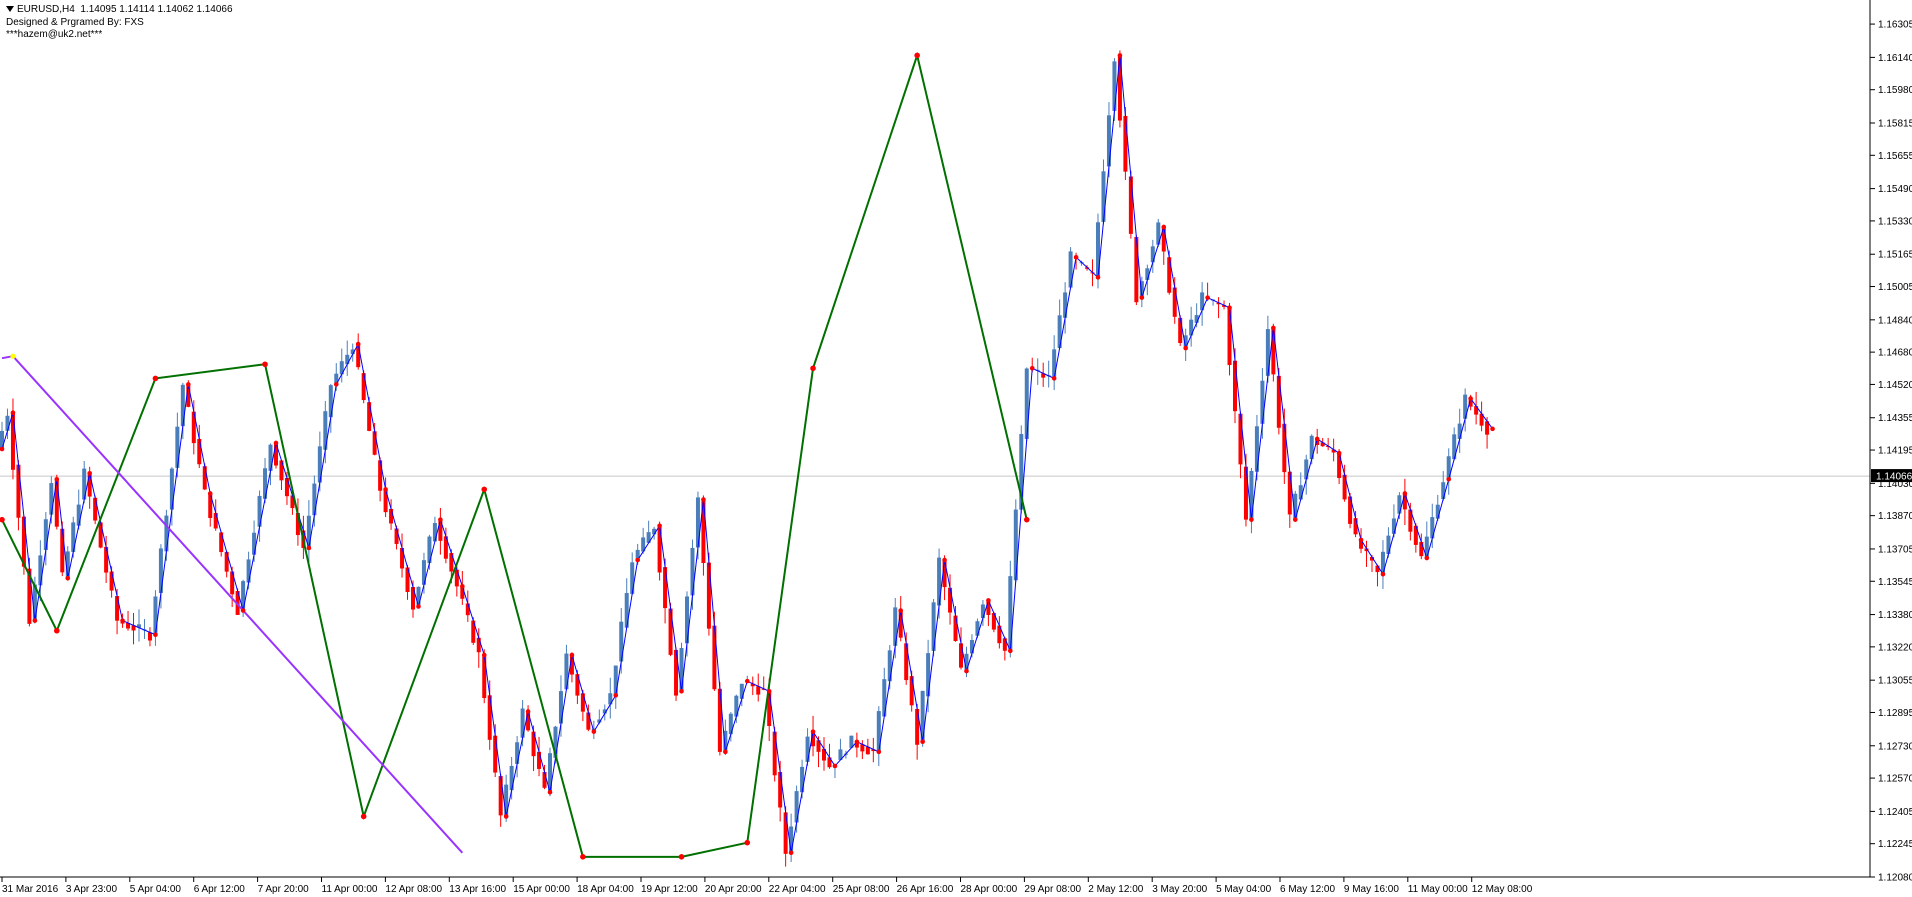  What do you see at coordinates (1895, 124) in the screenshot?
I see `price-tick-label: 1.15815` at bounding box center [1895, 124].